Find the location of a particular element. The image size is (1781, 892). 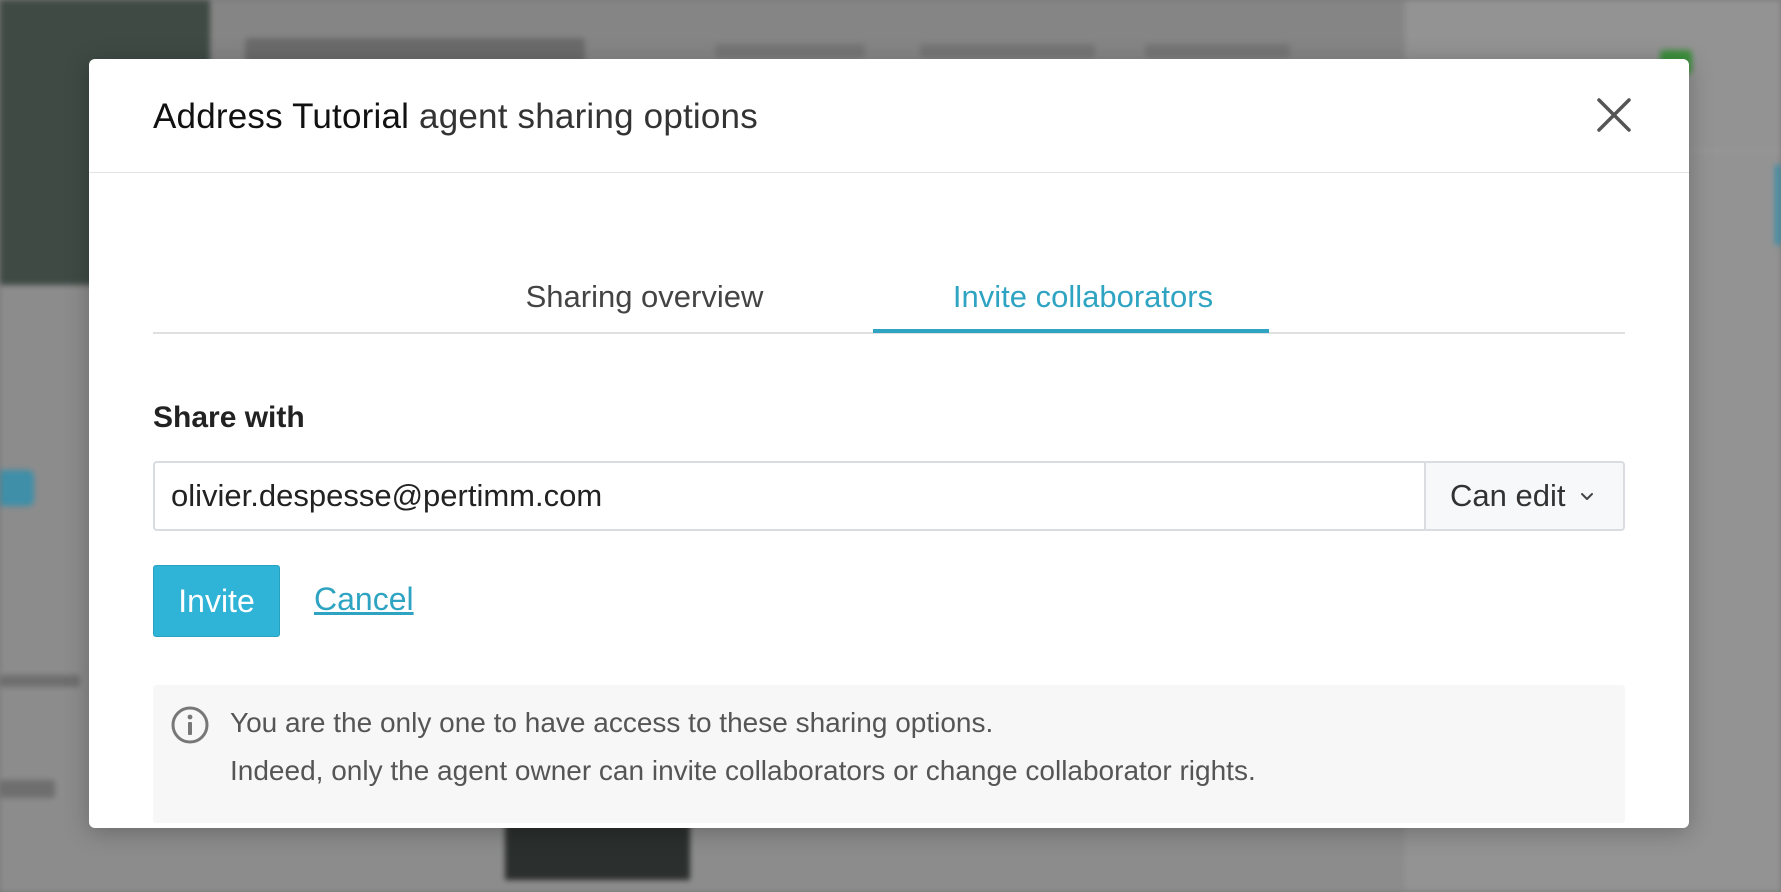

close-button is located at coordinates (1614, 115).